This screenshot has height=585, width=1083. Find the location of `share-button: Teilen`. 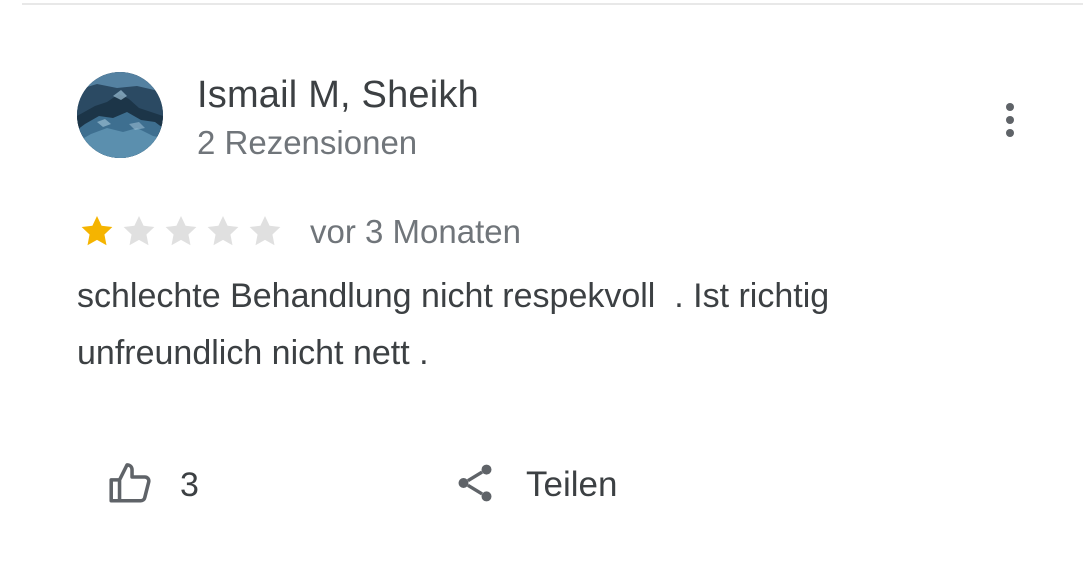

share-button: Teilen is located at coordinates (534, 485).